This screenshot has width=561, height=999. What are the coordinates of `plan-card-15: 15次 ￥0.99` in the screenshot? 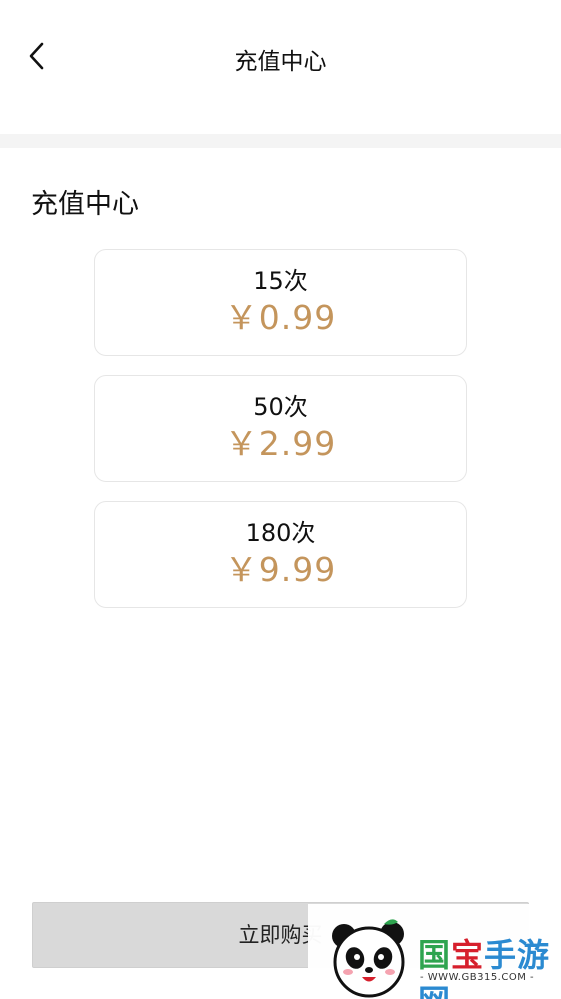 It's located at (280, 302).